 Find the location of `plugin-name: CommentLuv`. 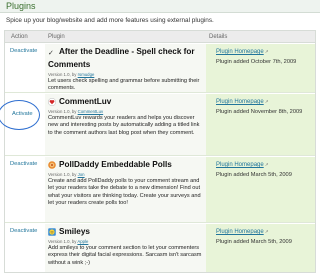

plugin-name: CommentLuv is located at coordinates (85, 101).